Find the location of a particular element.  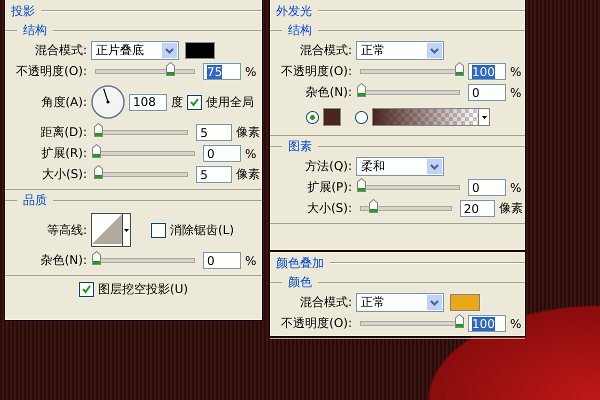

panel-title: 外发光 is located at coordinates (294, 11).